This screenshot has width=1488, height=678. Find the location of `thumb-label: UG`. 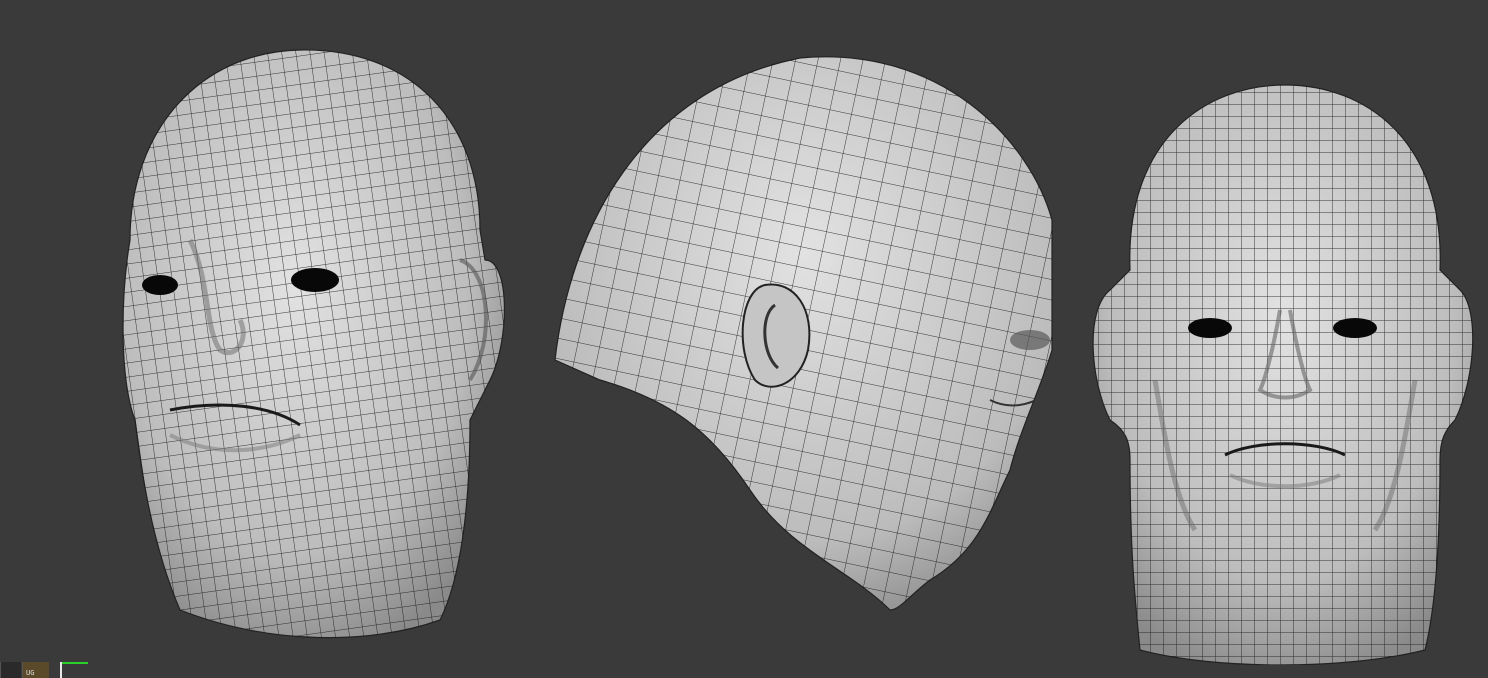

thumb-label: UG is located at coordinates (30, 673).